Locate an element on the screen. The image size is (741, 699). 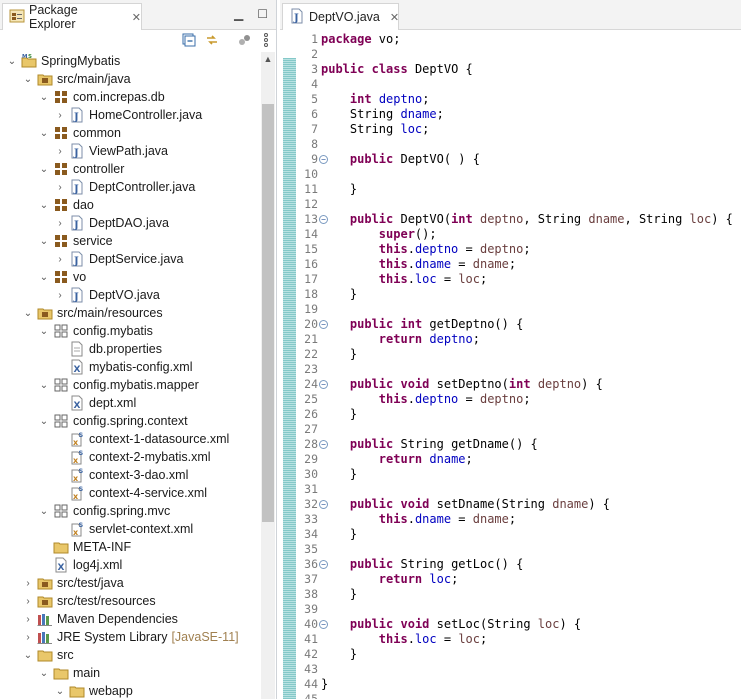
code-token: dname is located at coordinates (490, 519).